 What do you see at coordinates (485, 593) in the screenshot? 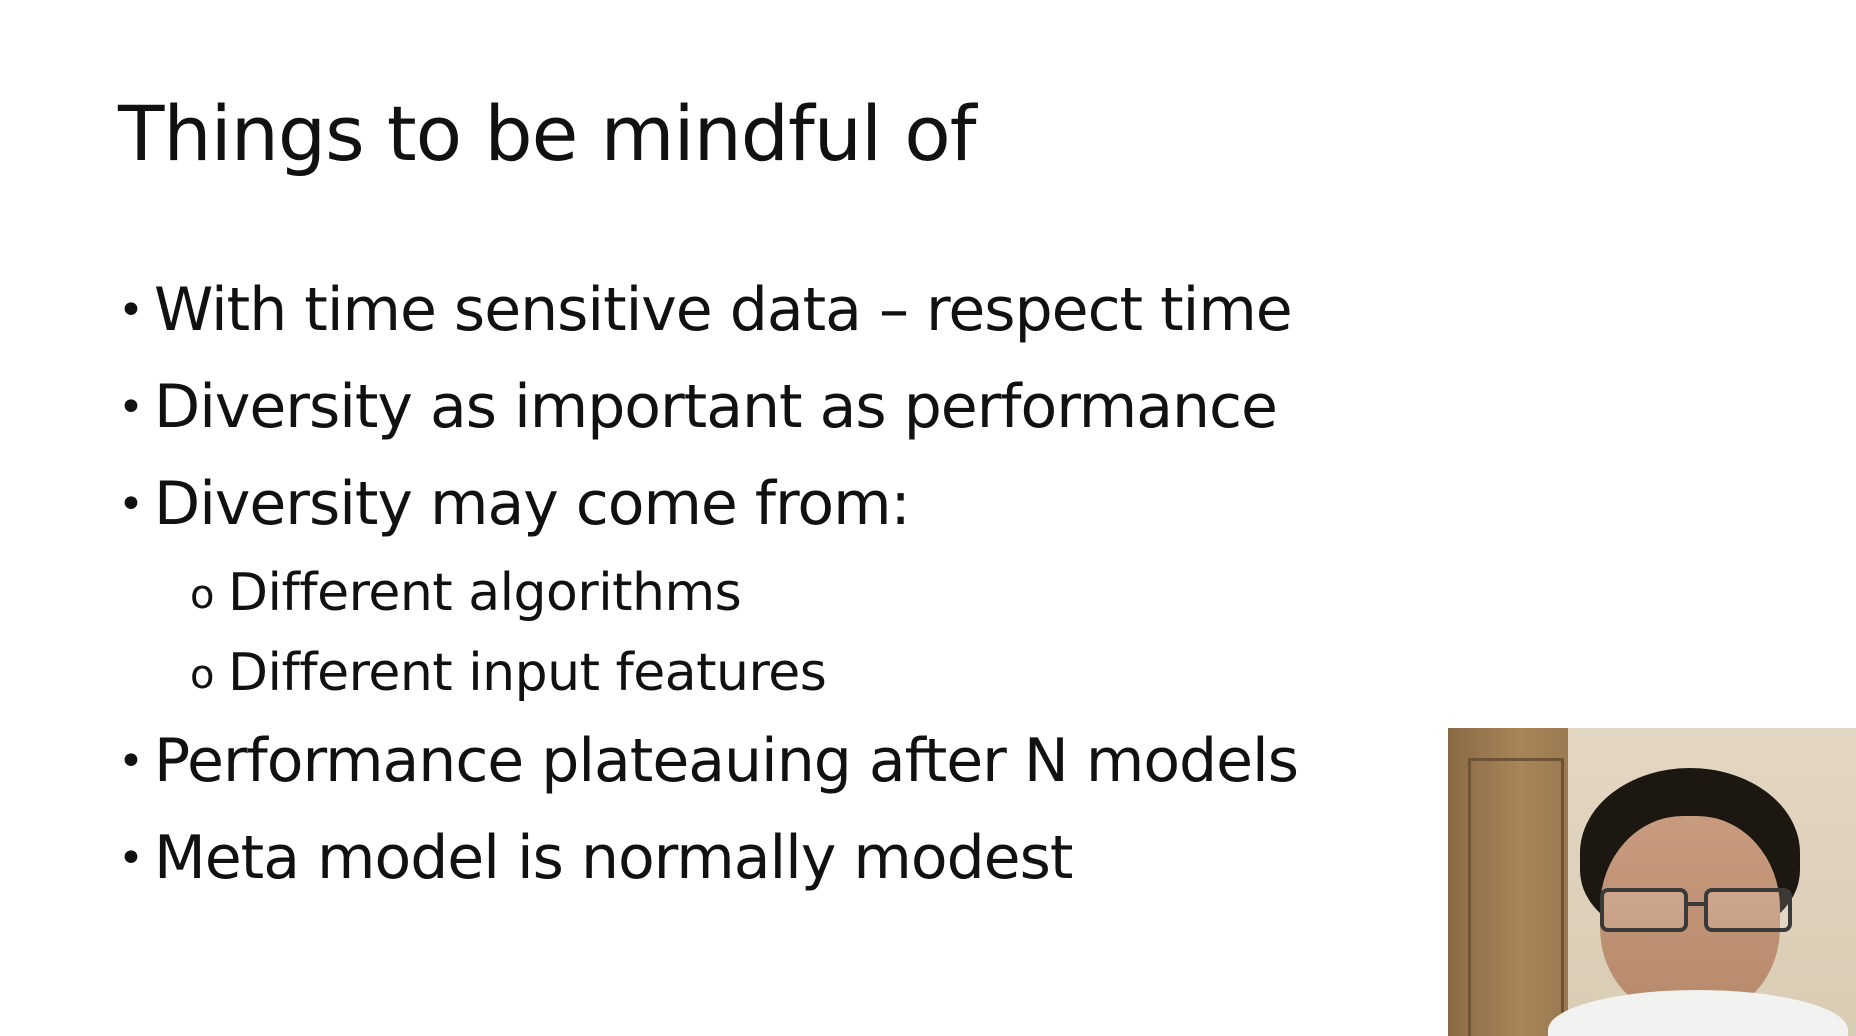
I see `sub-bullet-text: Different algorithms` at bounding box center [485, 593].